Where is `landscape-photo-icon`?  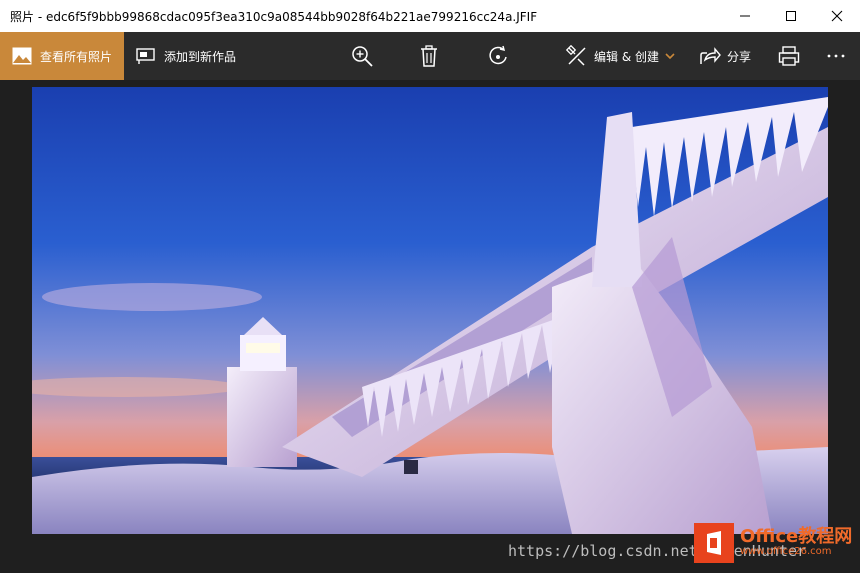
landscape-photo-icon is located at coordinates (22, 56).